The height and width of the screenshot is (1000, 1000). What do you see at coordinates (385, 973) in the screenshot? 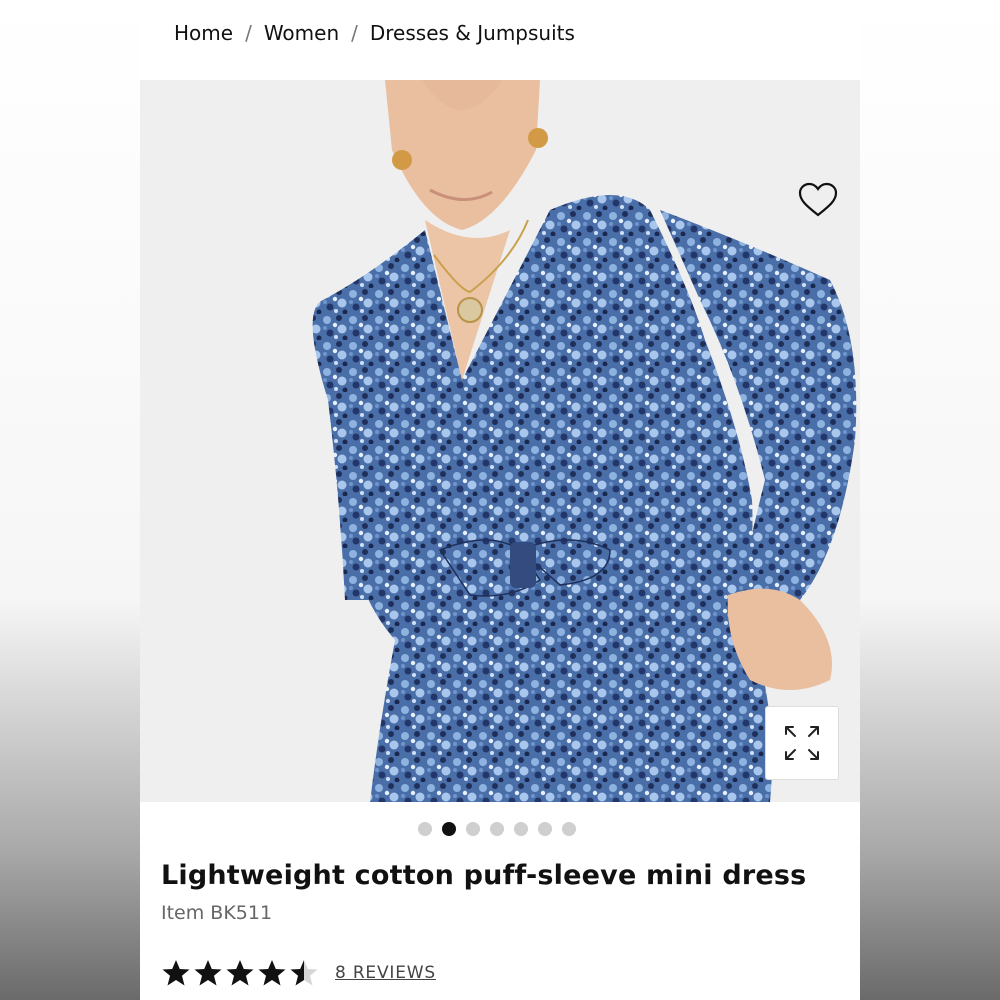
I see `reviews-link: 8 REVIEWS` at bounding box center [385, 973].